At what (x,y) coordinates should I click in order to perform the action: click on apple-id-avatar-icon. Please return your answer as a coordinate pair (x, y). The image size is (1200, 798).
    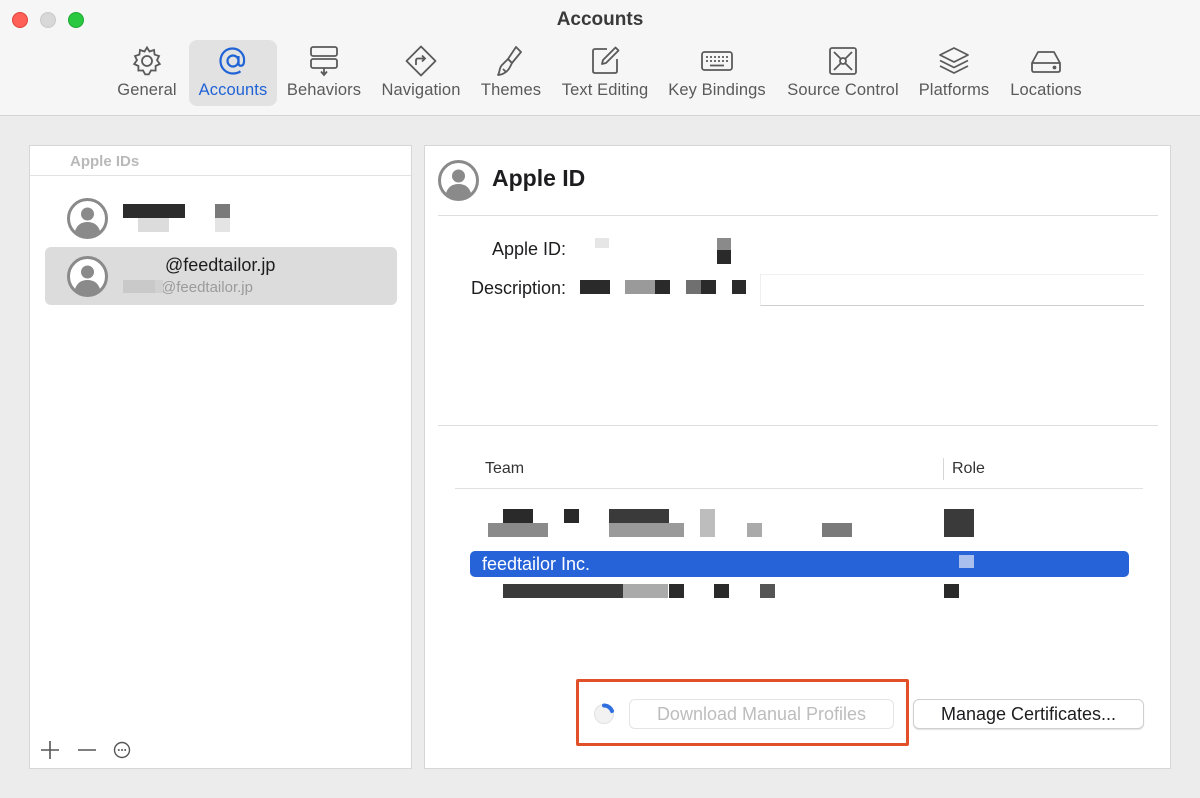
    Looking at the image, I should click on (458, 180).